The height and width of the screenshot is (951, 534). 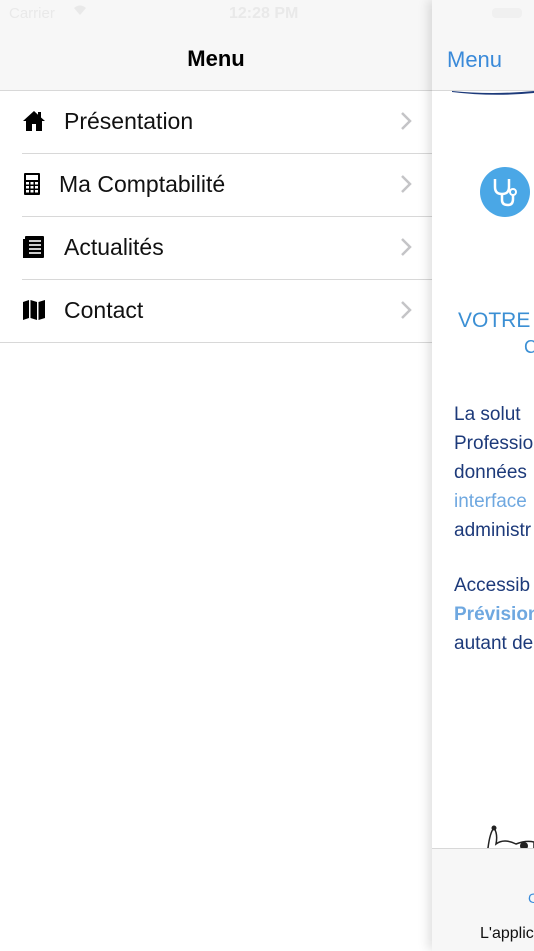 I want to click on menu-item-presentation: Présentation, so click(x=227, y=122).